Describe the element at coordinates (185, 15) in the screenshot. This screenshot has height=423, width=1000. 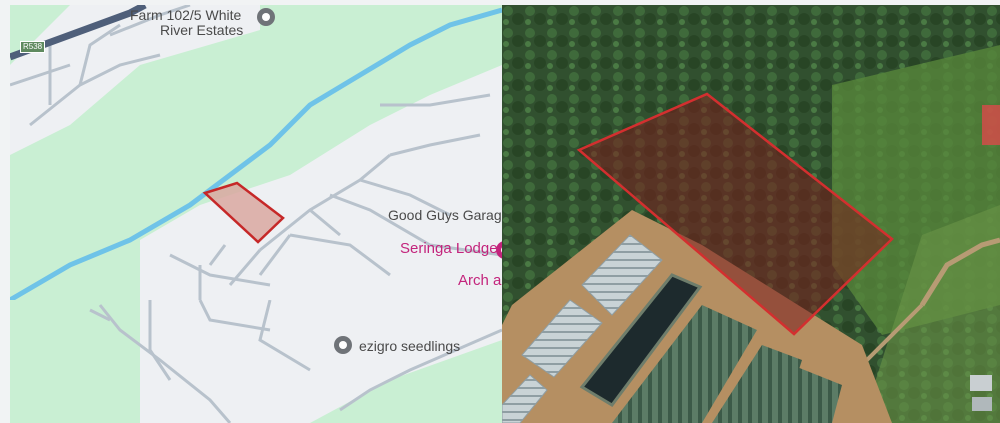
I see `place-label-farm-line1: Farm 102/5 White` at that location.